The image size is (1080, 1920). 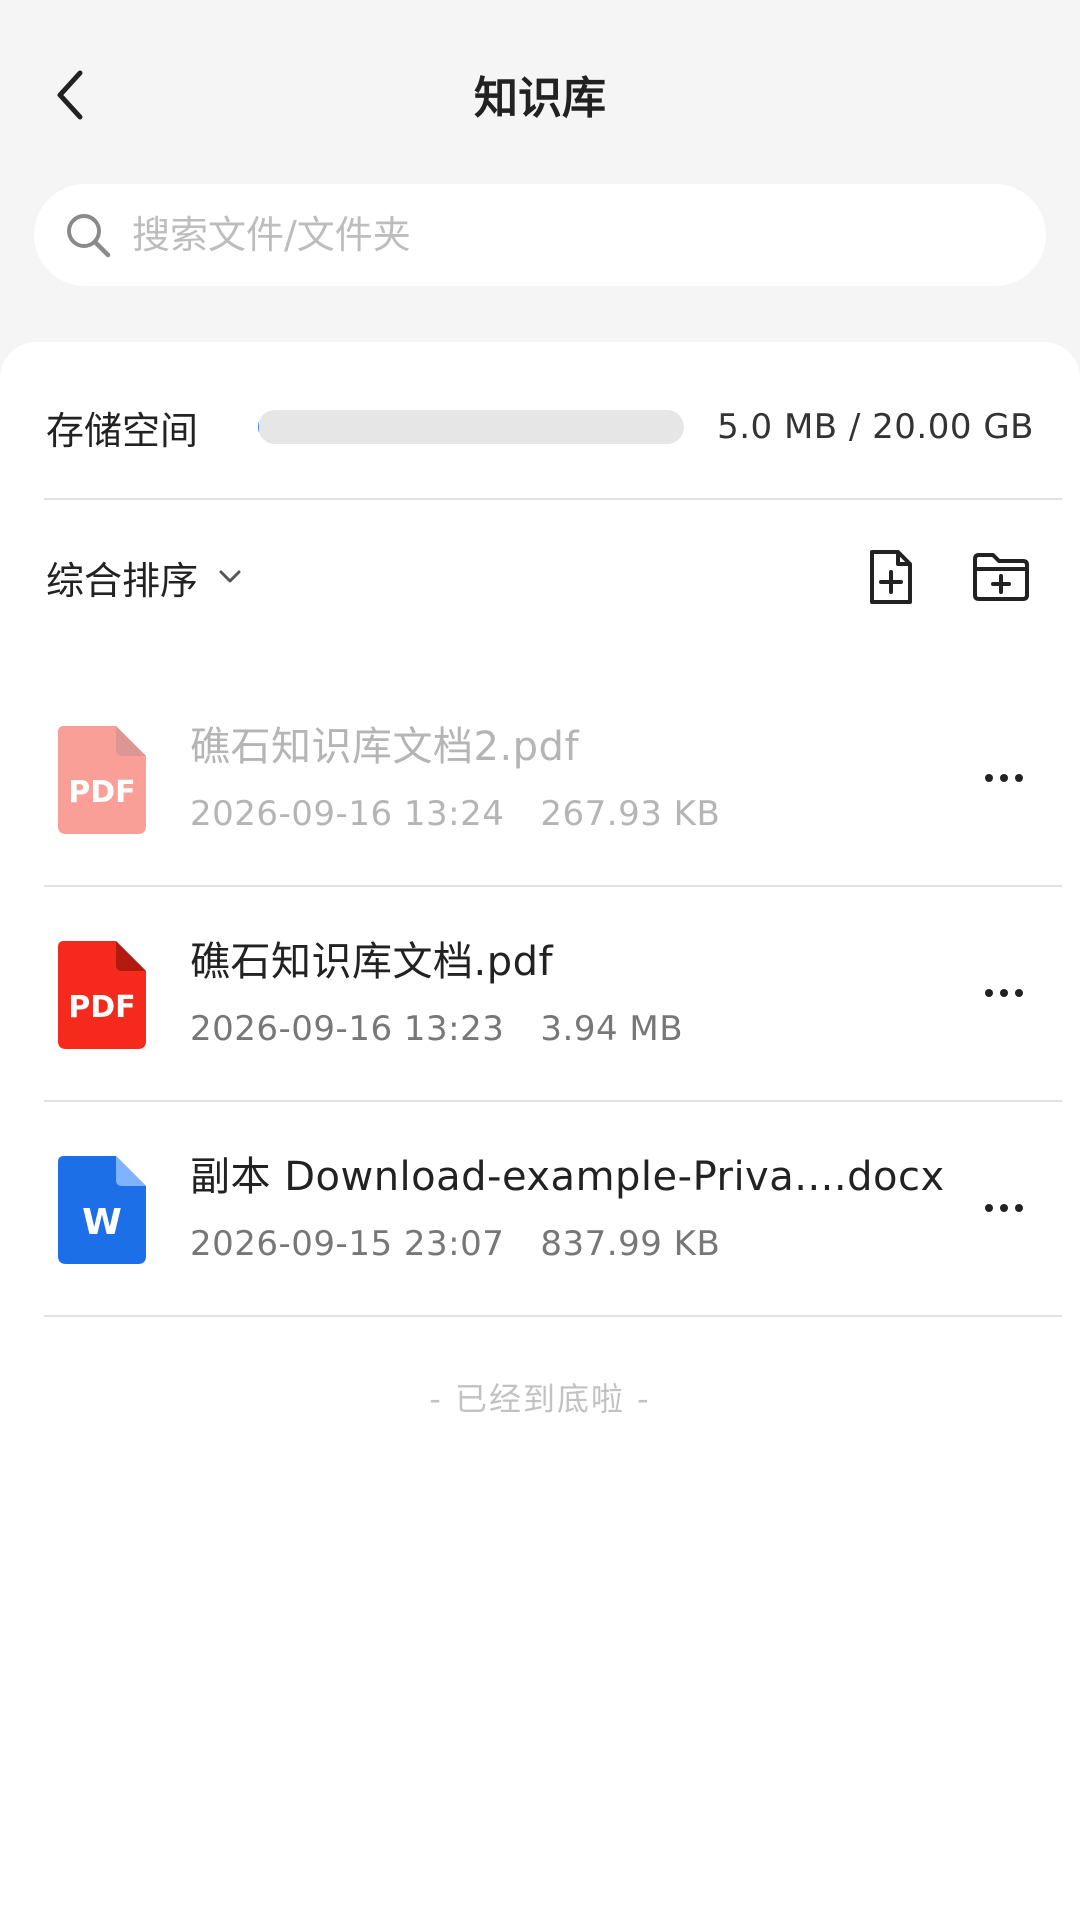 What do you see at coordinates (612, 1029) in the screenshot?
I see `file-size: 3.94 MB` at bounding box center [612, 1029].